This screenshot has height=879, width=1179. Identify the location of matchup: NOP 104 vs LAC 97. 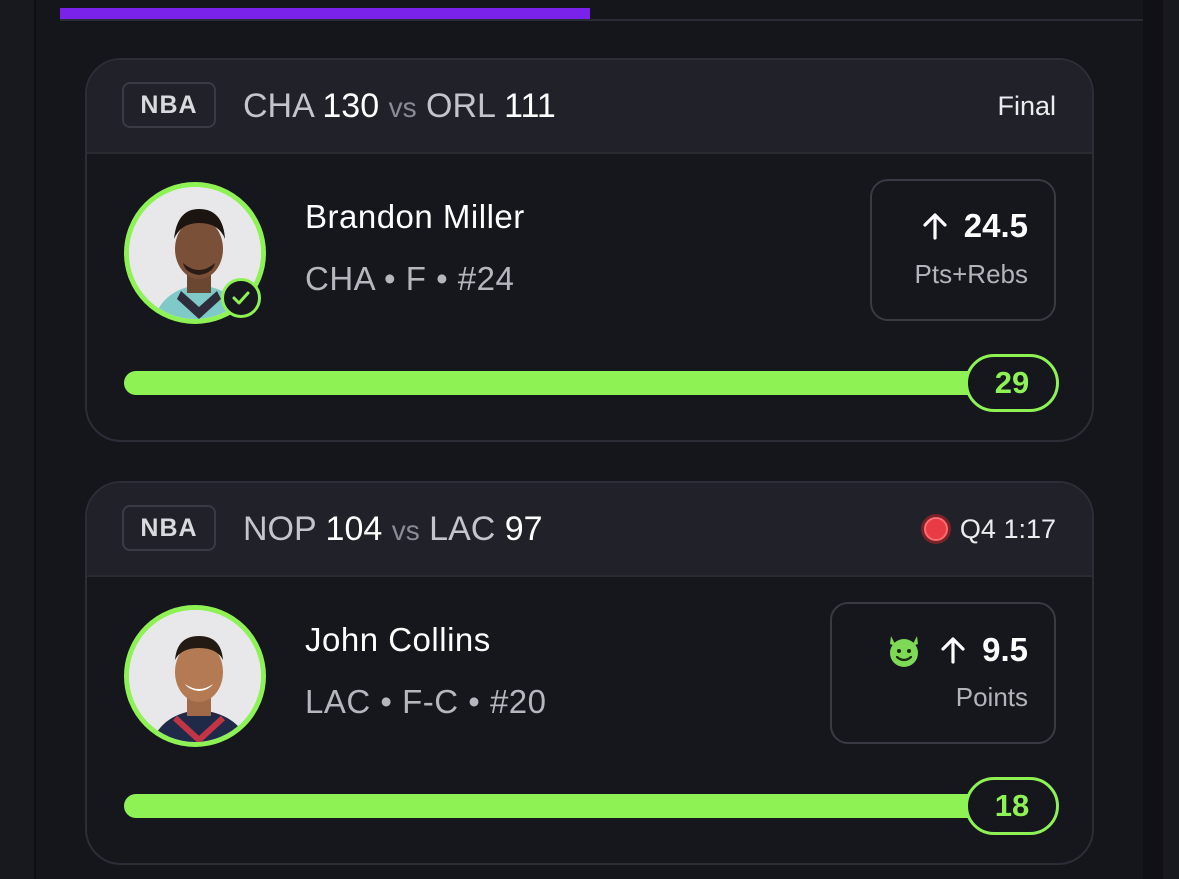
(393, 530).